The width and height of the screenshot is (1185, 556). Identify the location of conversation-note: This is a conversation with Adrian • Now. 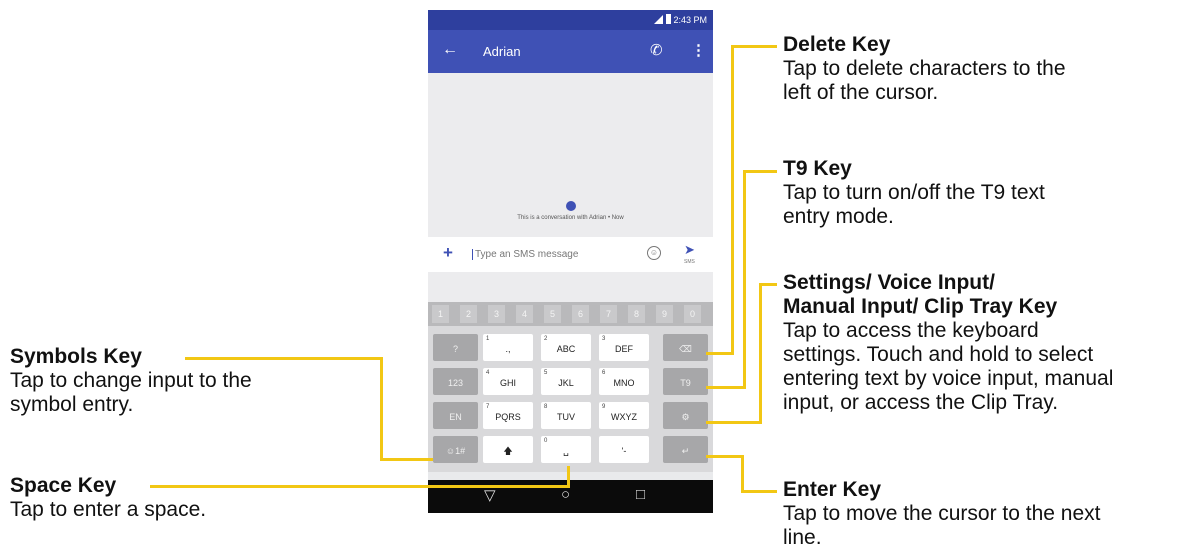
(570, 218).